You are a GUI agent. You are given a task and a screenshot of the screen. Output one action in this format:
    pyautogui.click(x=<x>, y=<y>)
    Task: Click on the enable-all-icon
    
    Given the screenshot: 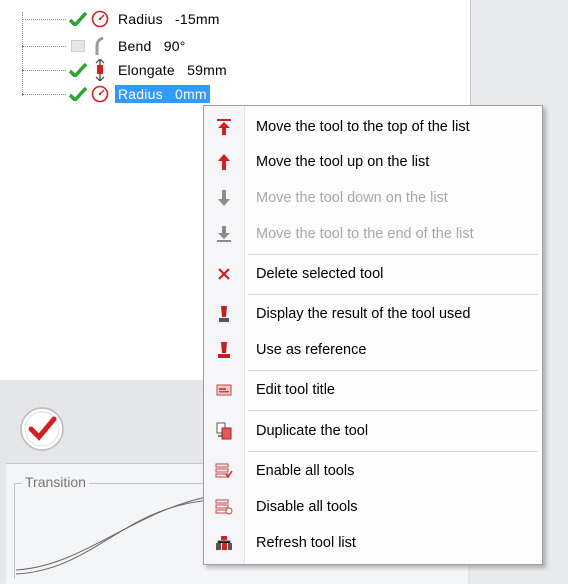 What is the action you would take?
    pyautogui.click(x=224, y=471)
    